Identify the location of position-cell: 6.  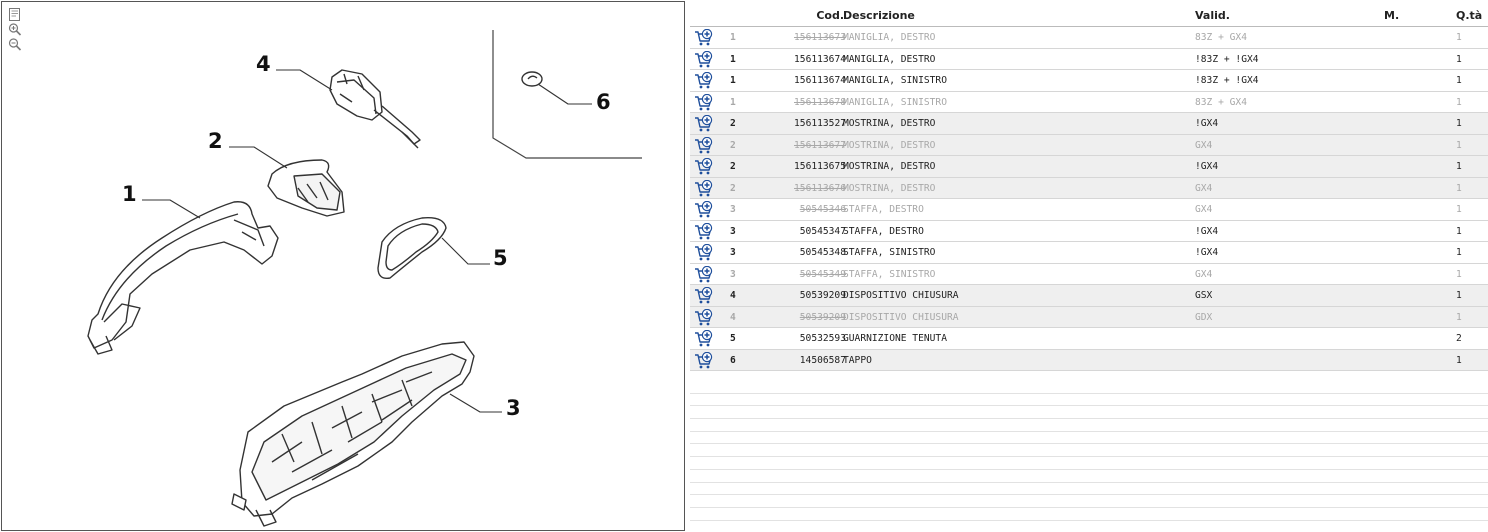
(733, 360).